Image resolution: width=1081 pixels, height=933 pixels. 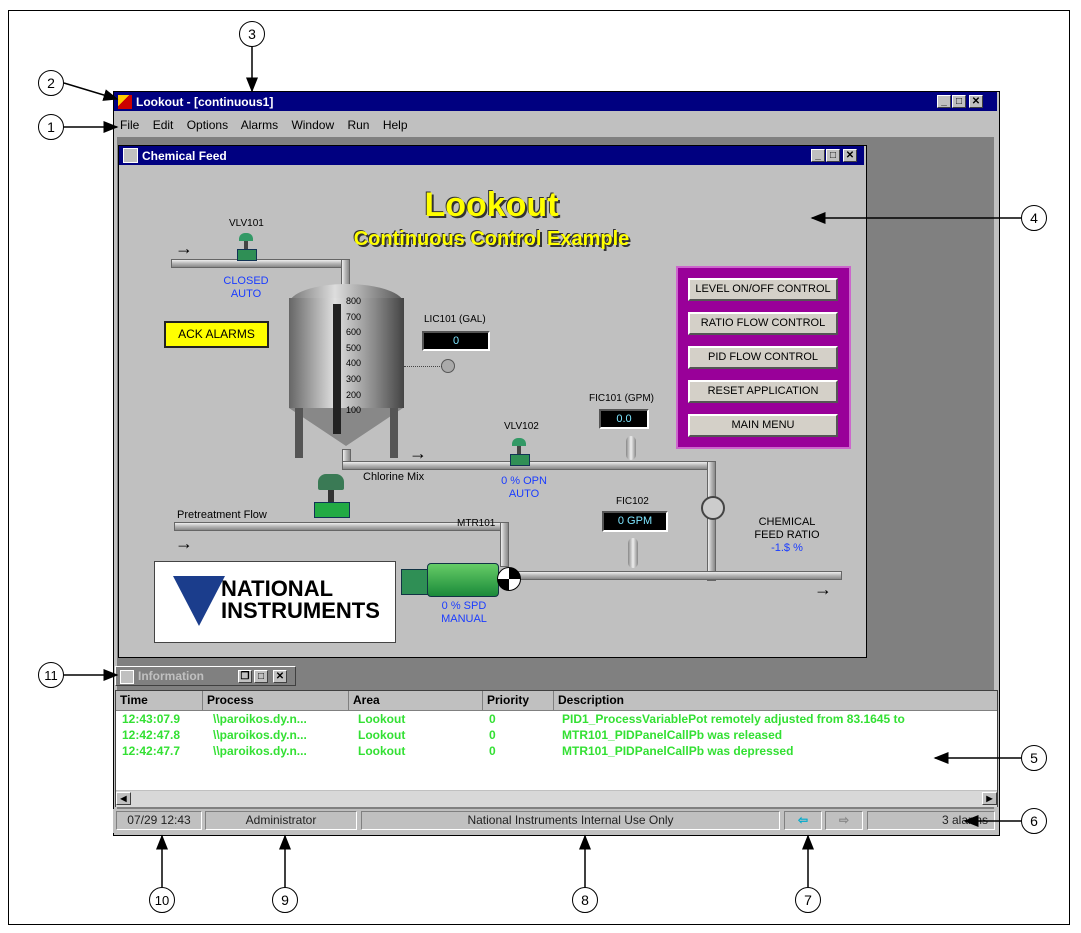 I want to click on menu-run: Run, so click(x=358, y=125).